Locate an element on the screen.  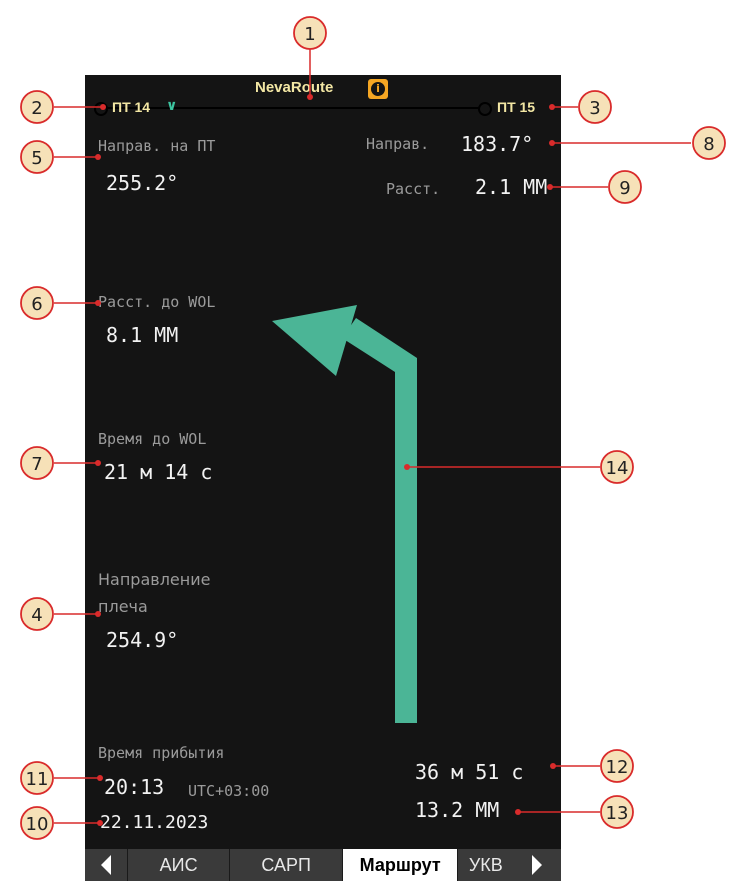
bottom-tab-bar: АИС САРП Маршрут УКВ is located at coordinates (323, 865).